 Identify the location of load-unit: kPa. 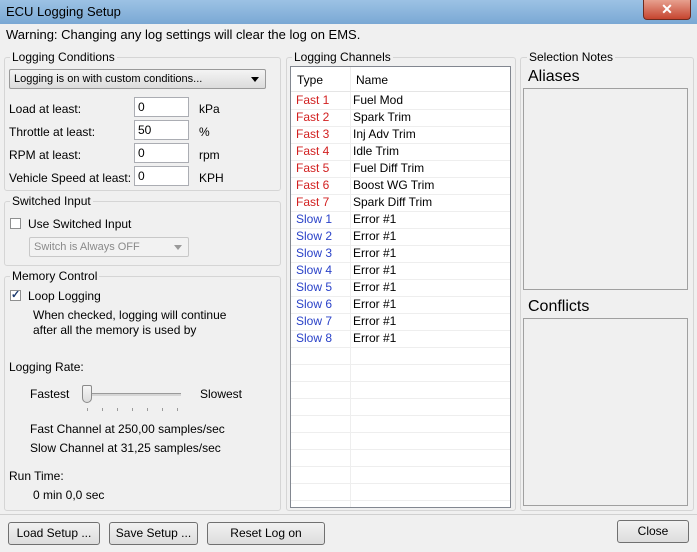
(209, 109).